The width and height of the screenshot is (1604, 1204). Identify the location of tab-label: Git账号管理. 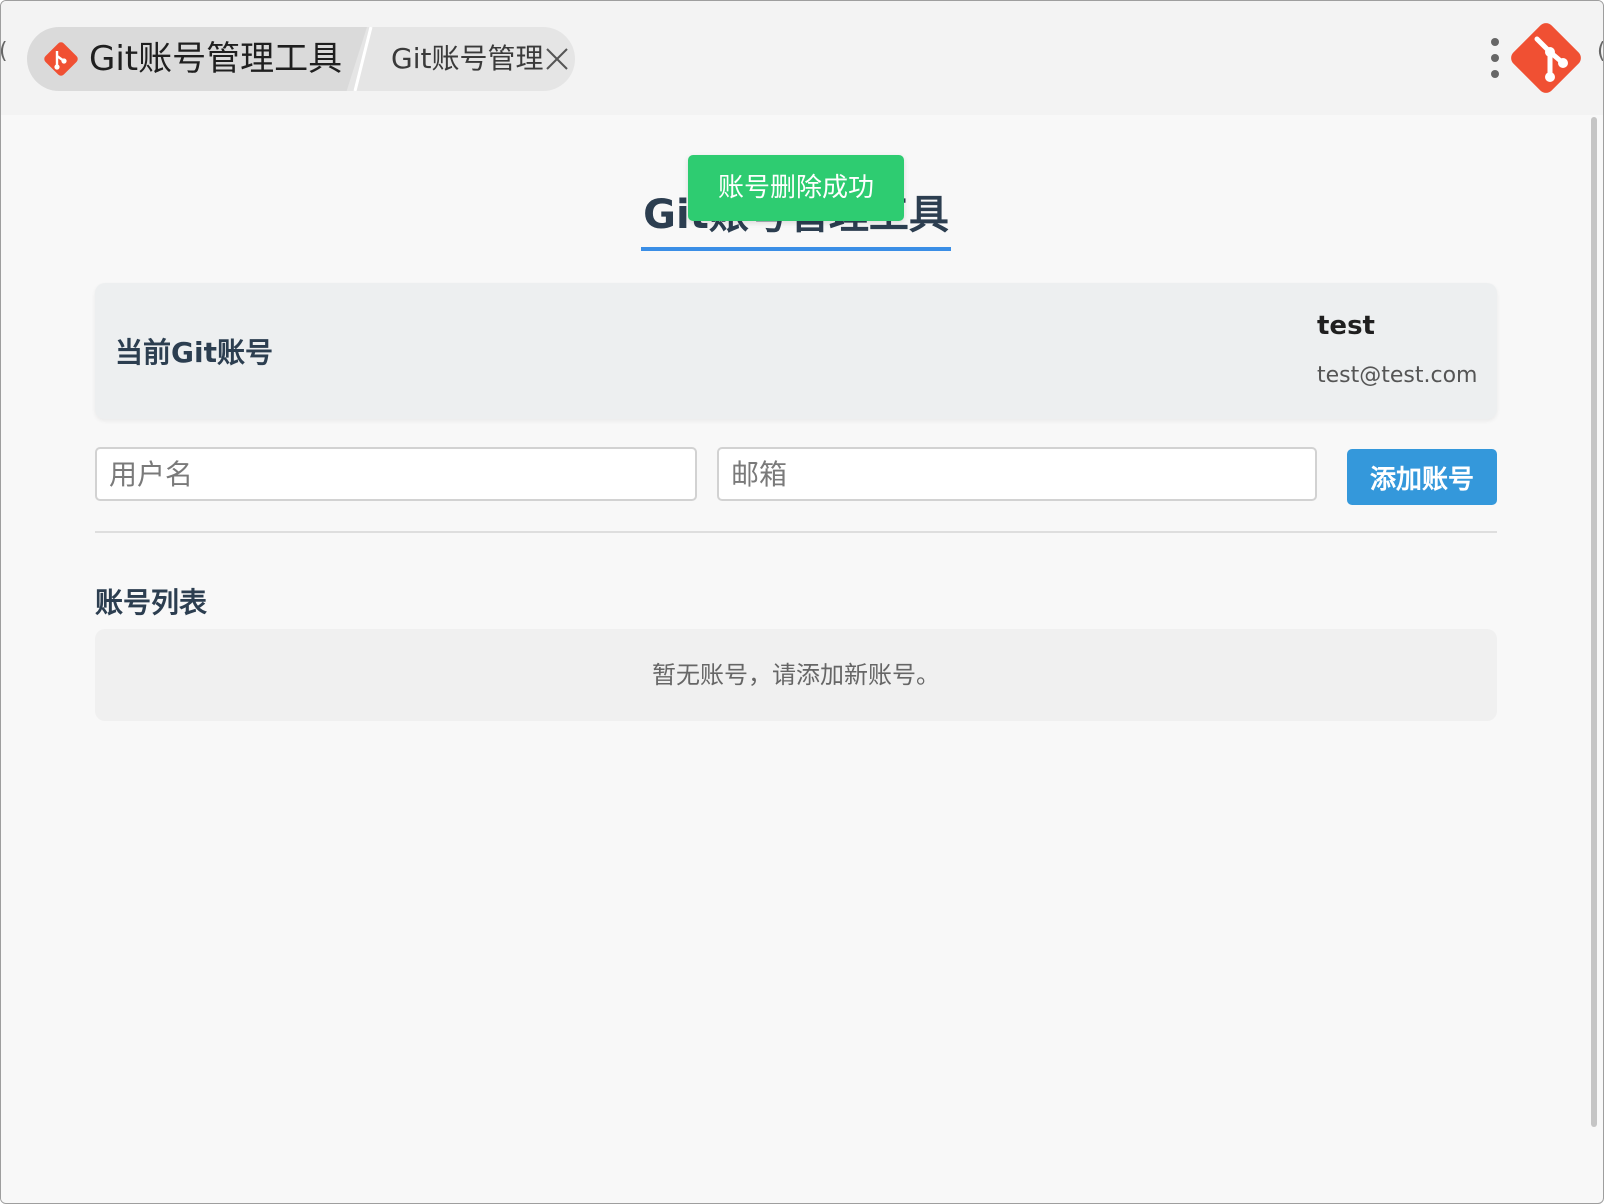
(467, 58).